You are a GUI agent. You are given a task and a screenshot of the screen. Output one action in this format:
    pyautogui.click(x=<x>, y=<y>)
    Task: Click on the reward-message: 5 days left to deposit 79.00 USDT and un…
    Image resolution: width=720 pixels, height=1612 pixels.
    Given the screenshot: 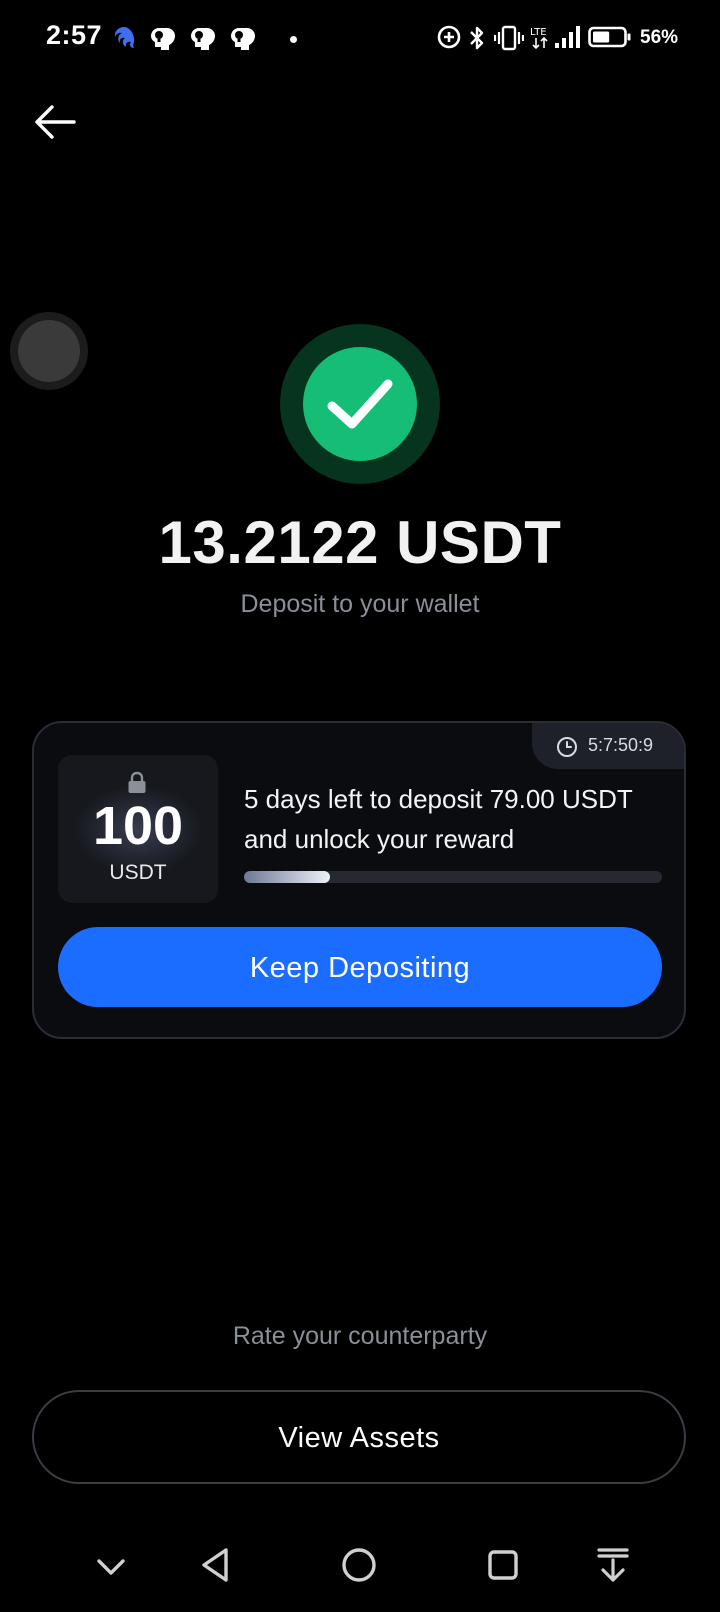 What is the action you would take?
    pyautogui.click(x=438, y=819)
    